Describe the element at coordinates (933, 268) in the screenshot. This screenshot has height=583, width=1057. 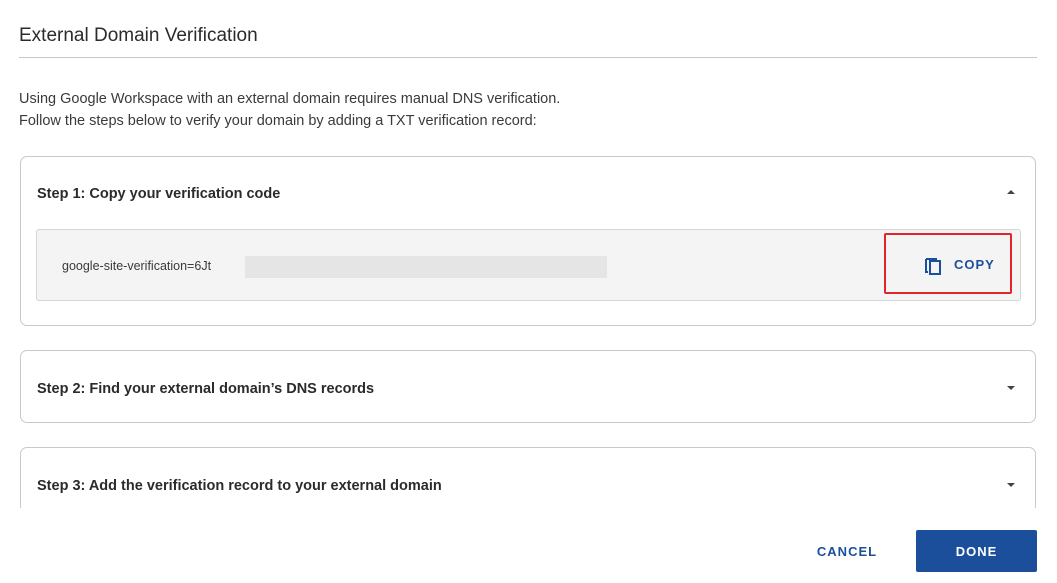
I see `copy-icon` at that location.